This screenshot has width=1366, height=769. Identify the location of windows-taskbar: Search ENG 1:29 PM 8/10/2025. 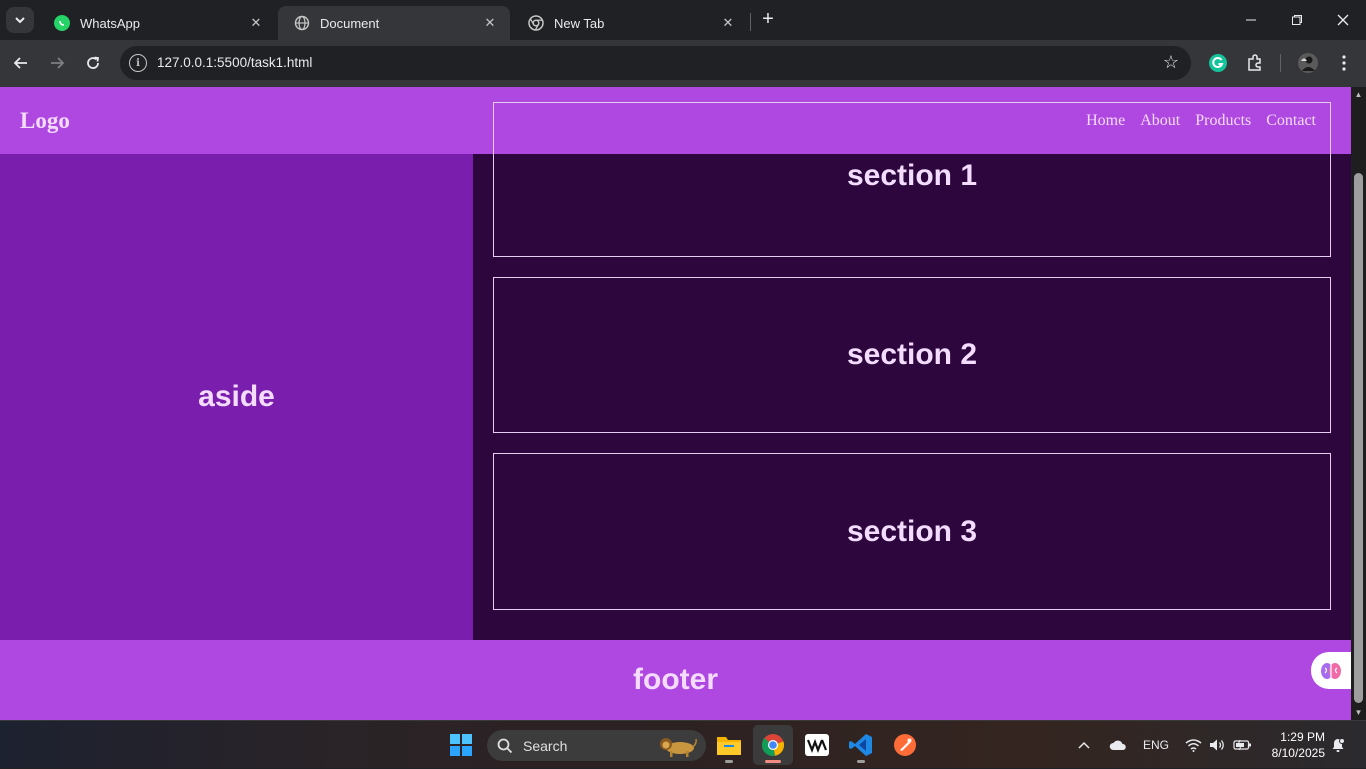
(683, 744).